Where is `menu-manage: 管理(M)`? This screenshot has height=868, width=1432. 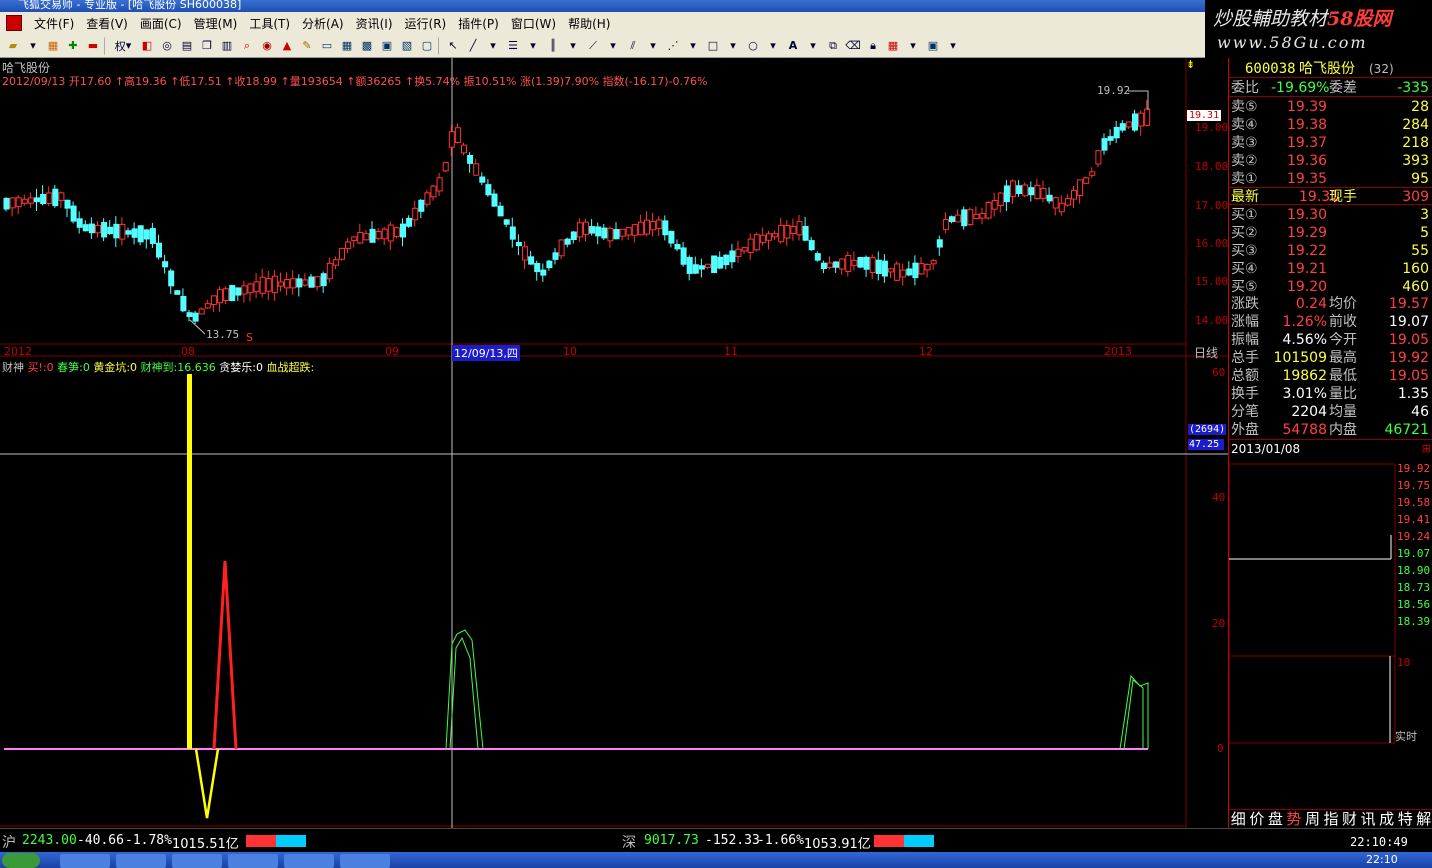
menu-manage: 管理(M) is located at coordinates (216, 23).